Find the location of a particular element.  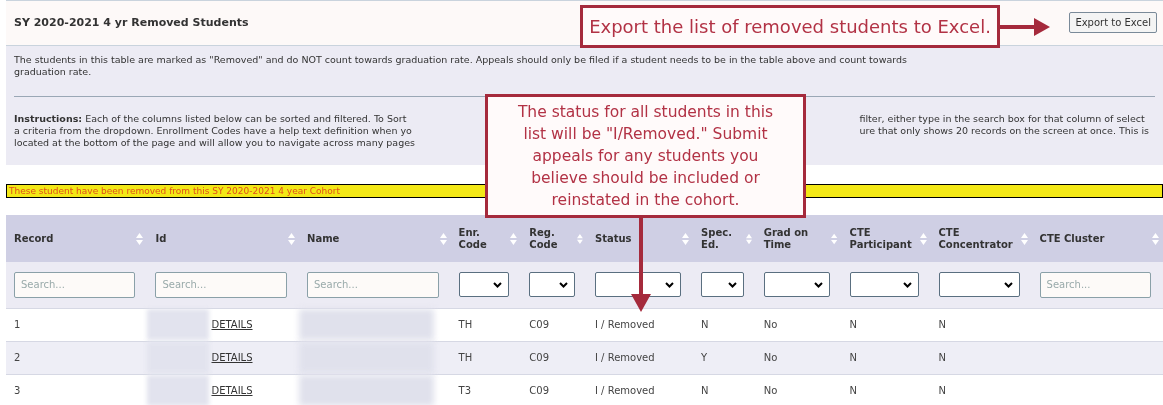

instructions-text: Instructions: Each of the columns listed below can be sorted and filtered. To Sort is located at coordinates (211, 119).